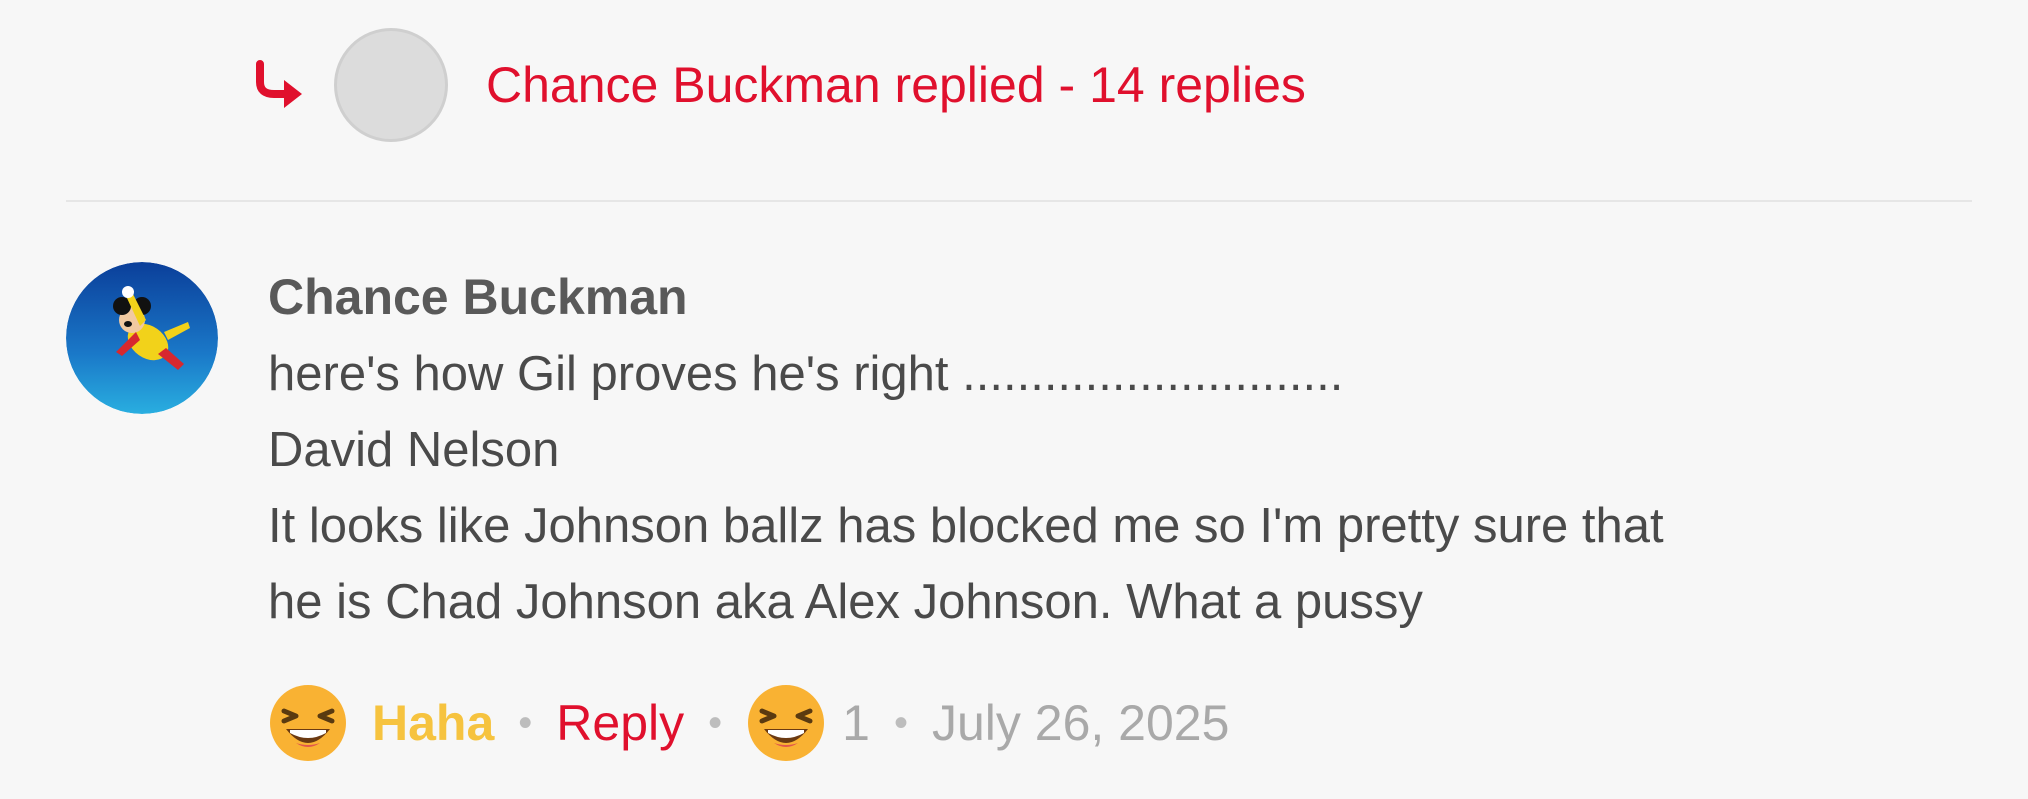 The image size is (2028, 799). What do you see at coordinates (896, 85) in the screenshot?
I see `view-replies-link: Chance Buckman replied - 14 replies` at bounding box center [896, 85].